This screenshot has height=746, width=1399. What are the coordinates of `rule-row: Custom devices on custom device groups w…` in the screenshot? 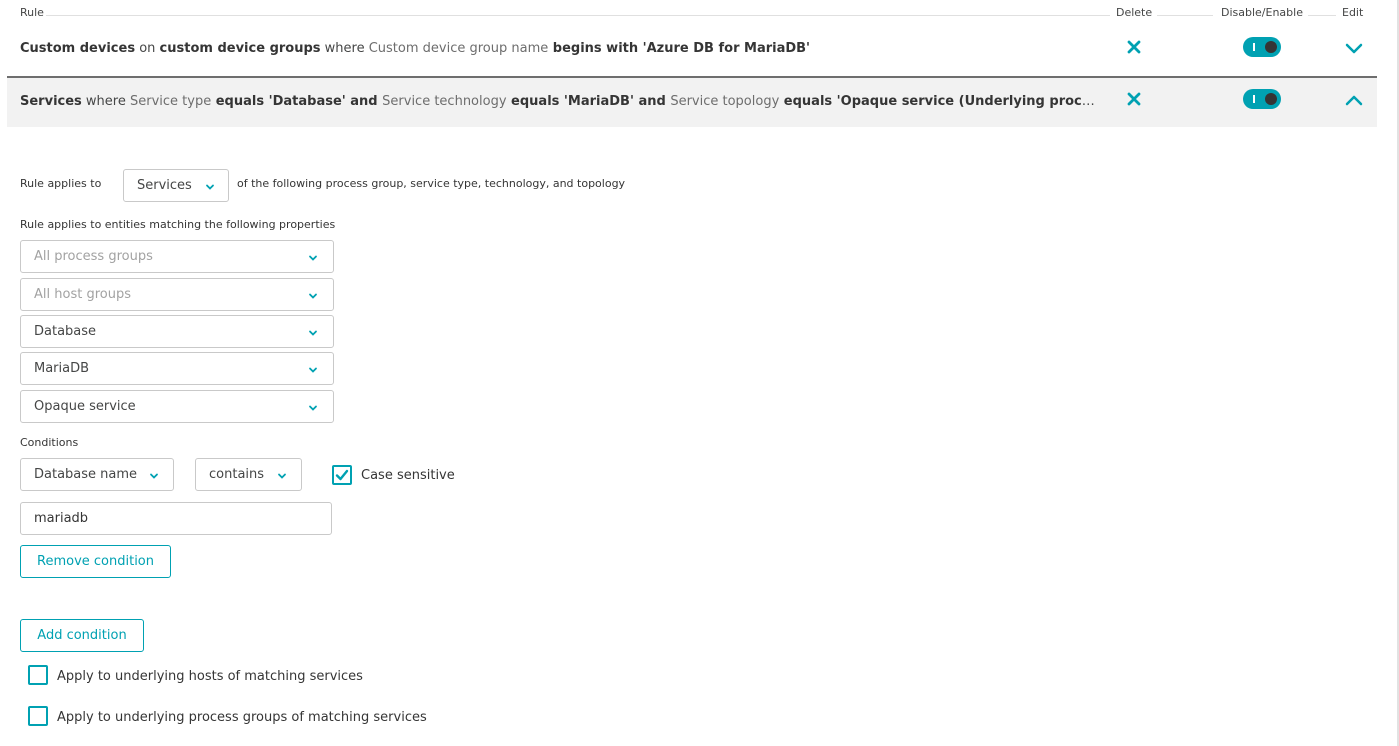 It's located at (692, 49).